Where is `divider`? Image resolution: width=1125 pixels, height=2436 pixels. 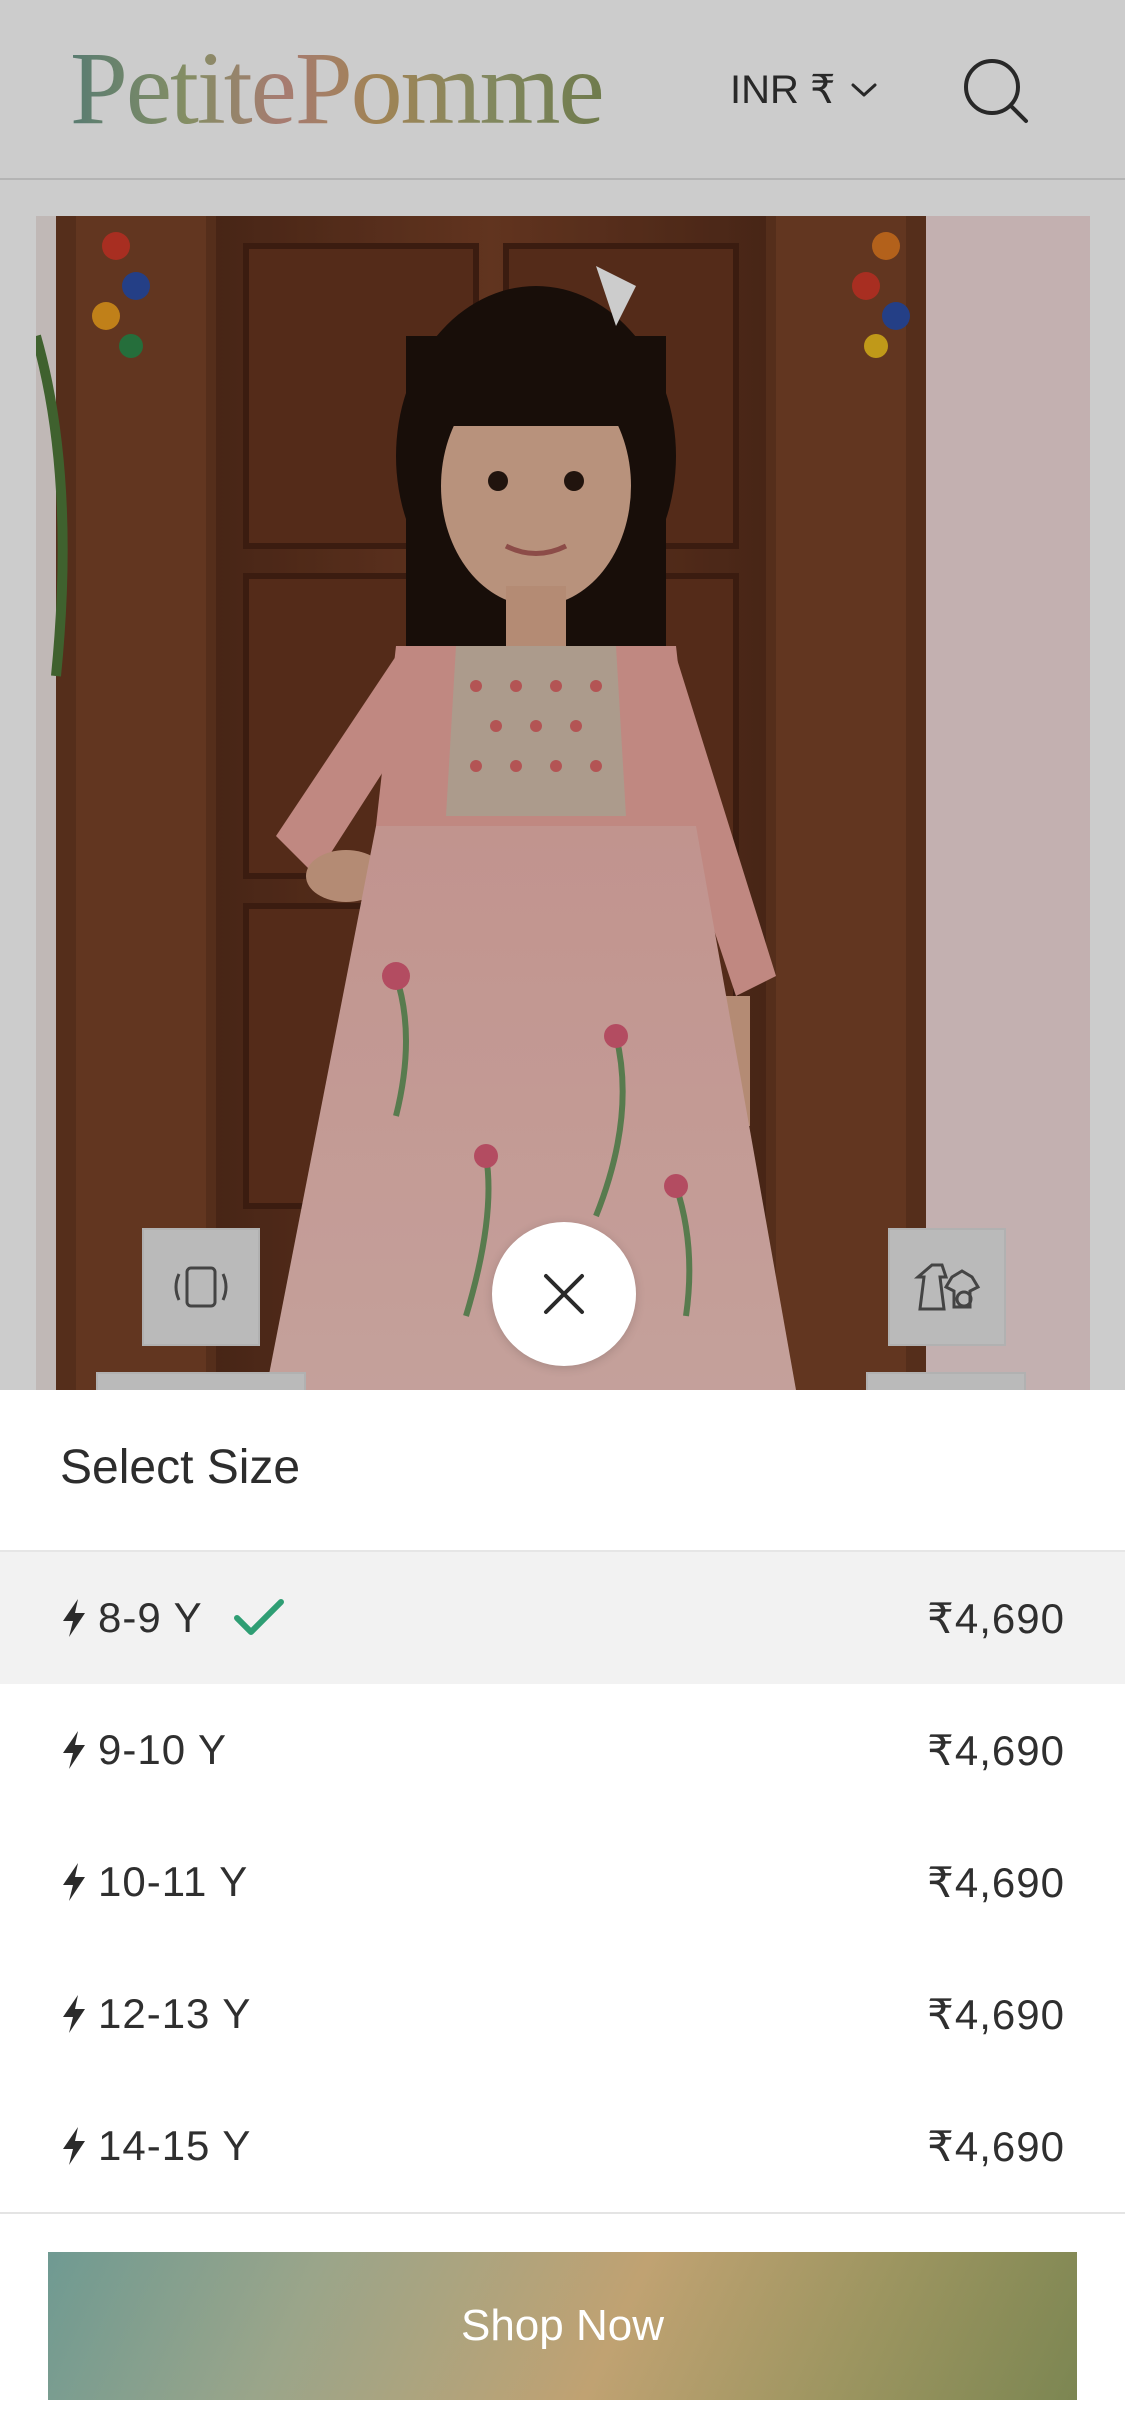
divider is located at coordinates (562, 2213).